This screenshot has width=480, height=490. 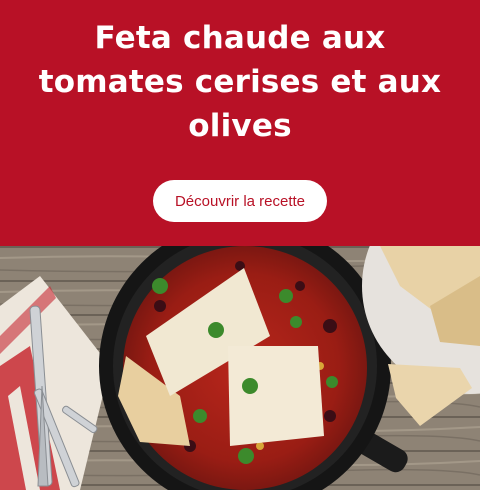 I want to click on discover-recipe-button: Découvrir la recette, so click(x=240, y=201).